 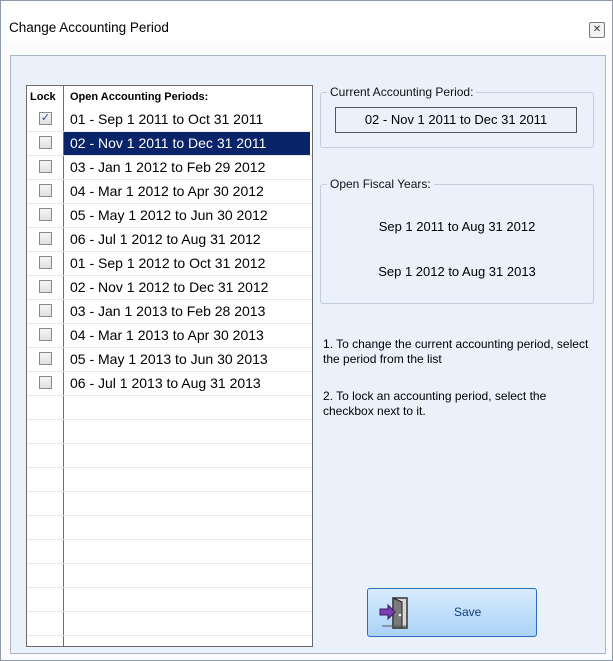 I want to click on fiscal-years-title: Open Fiscal Years:, so click(x=380, y=184).